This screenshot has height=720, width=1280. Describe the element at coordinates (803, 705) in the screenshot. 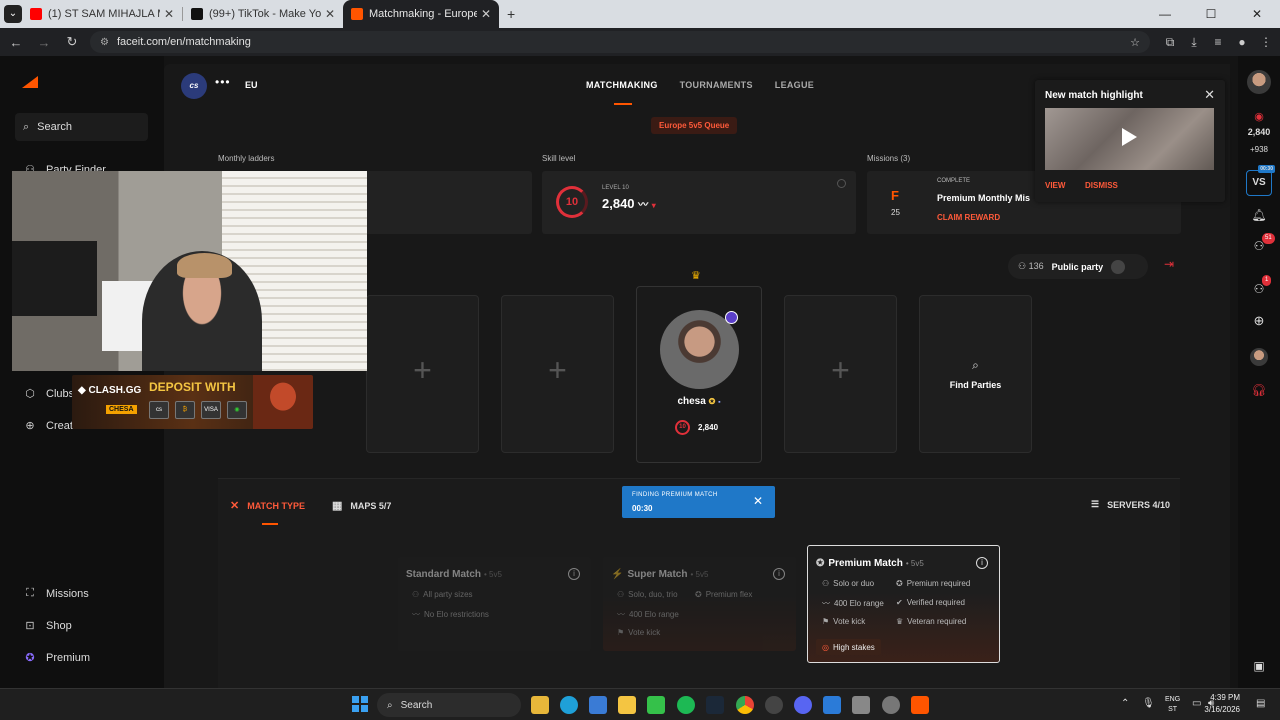

I see `discord-icon` at that location.